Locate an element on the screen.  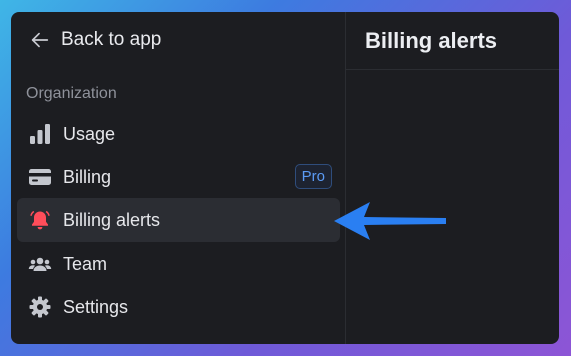
bar-chart-icon is located at coordinates (40, 134).